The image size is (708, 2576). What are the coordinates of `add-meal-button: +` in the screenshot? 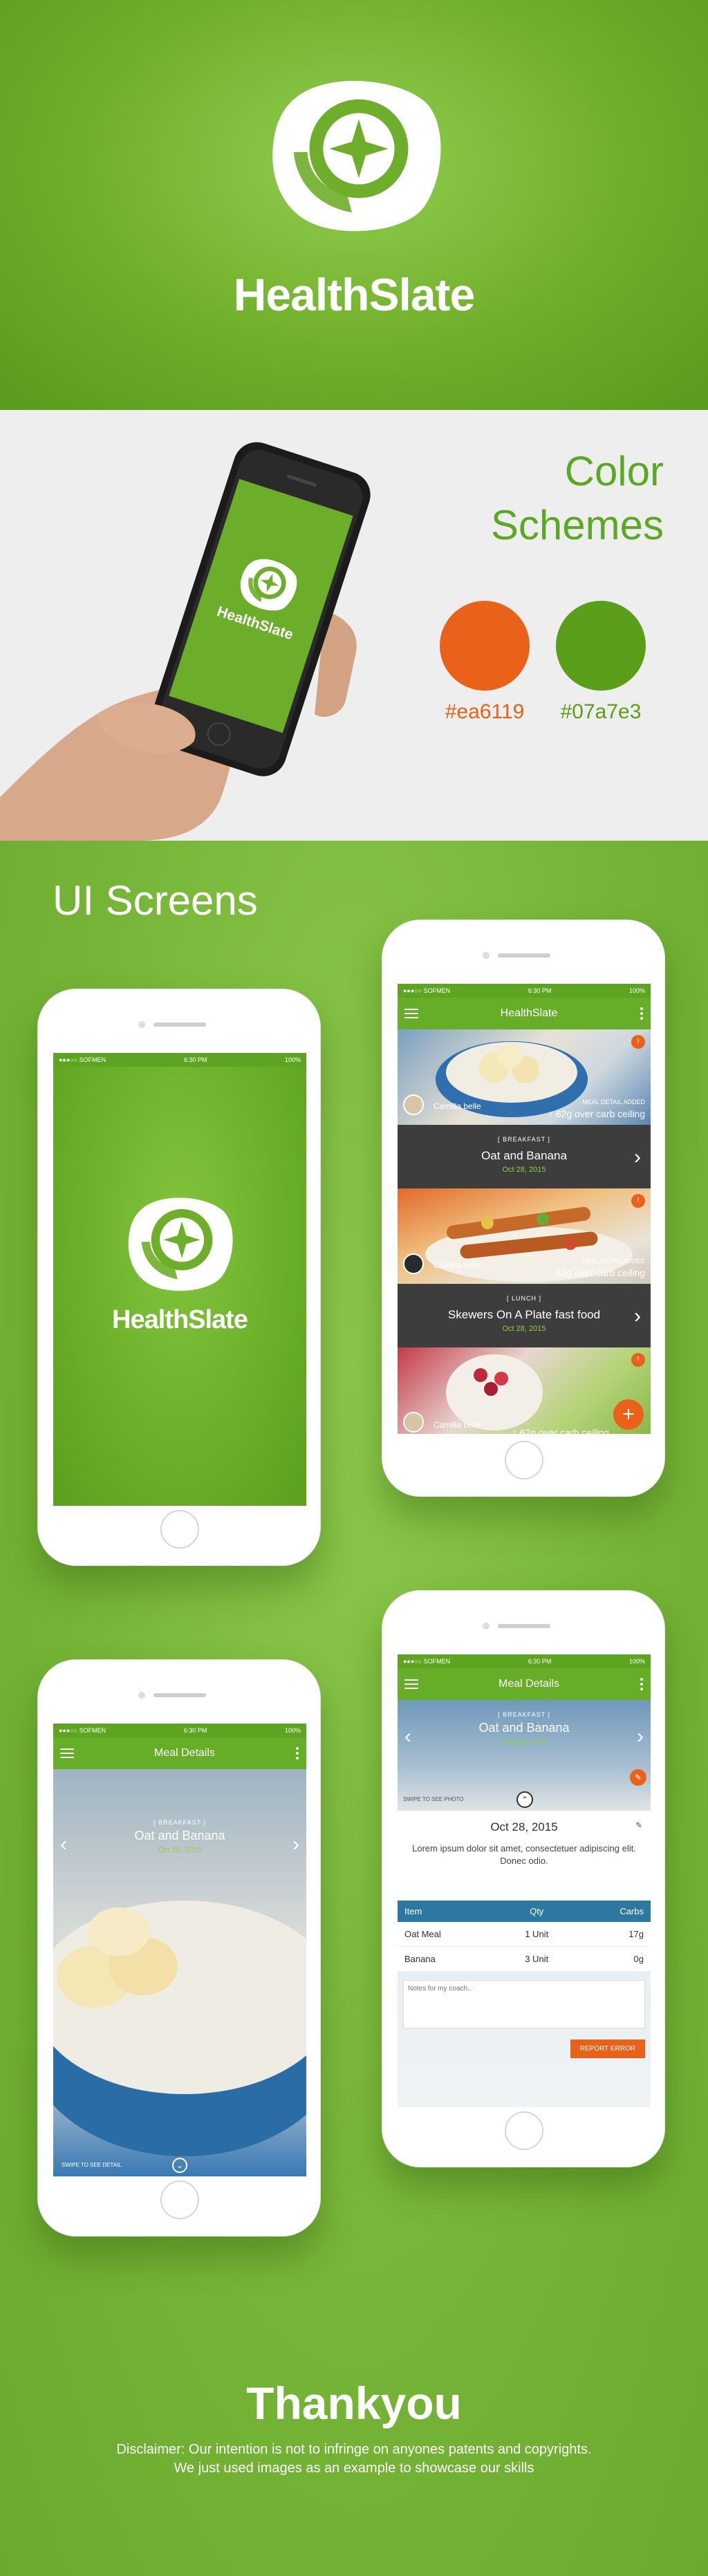 It's located at (628, 1414).